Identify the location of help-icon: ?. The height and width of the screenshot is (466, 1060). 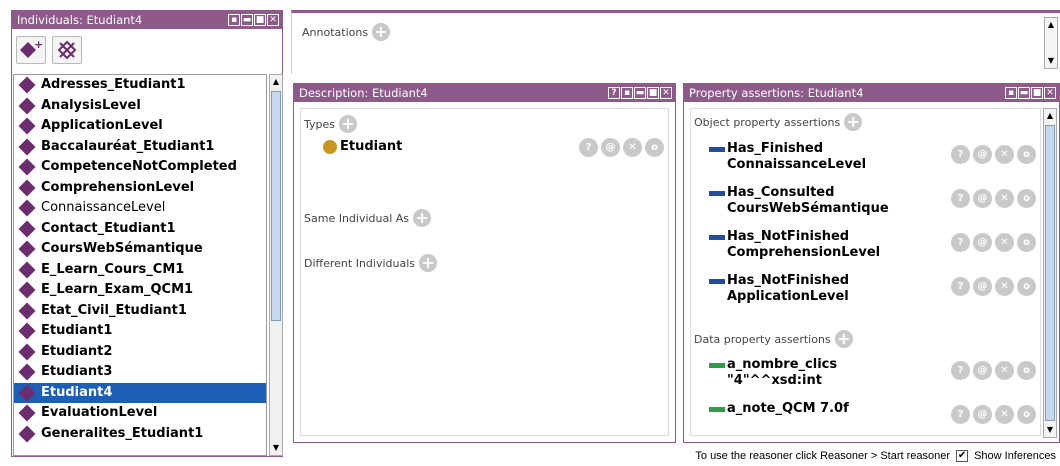
(614, 93).